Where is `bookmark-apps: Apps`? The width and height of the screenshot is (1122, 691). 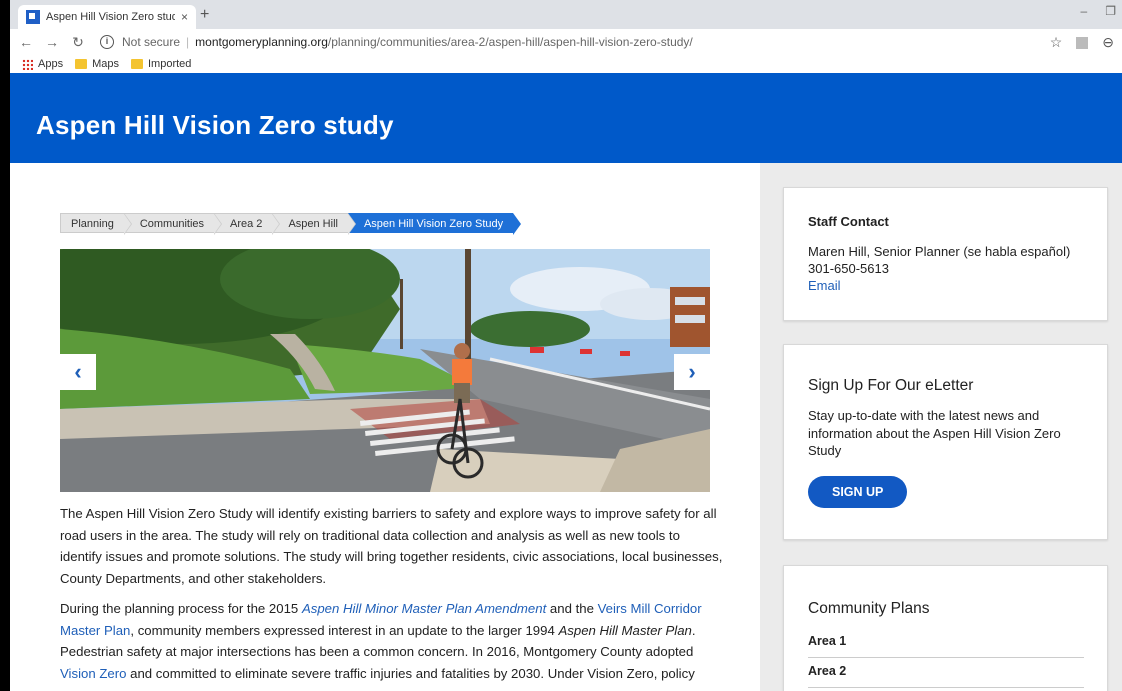 bookmark-apps: Apps is located at coordinates (42, 64).